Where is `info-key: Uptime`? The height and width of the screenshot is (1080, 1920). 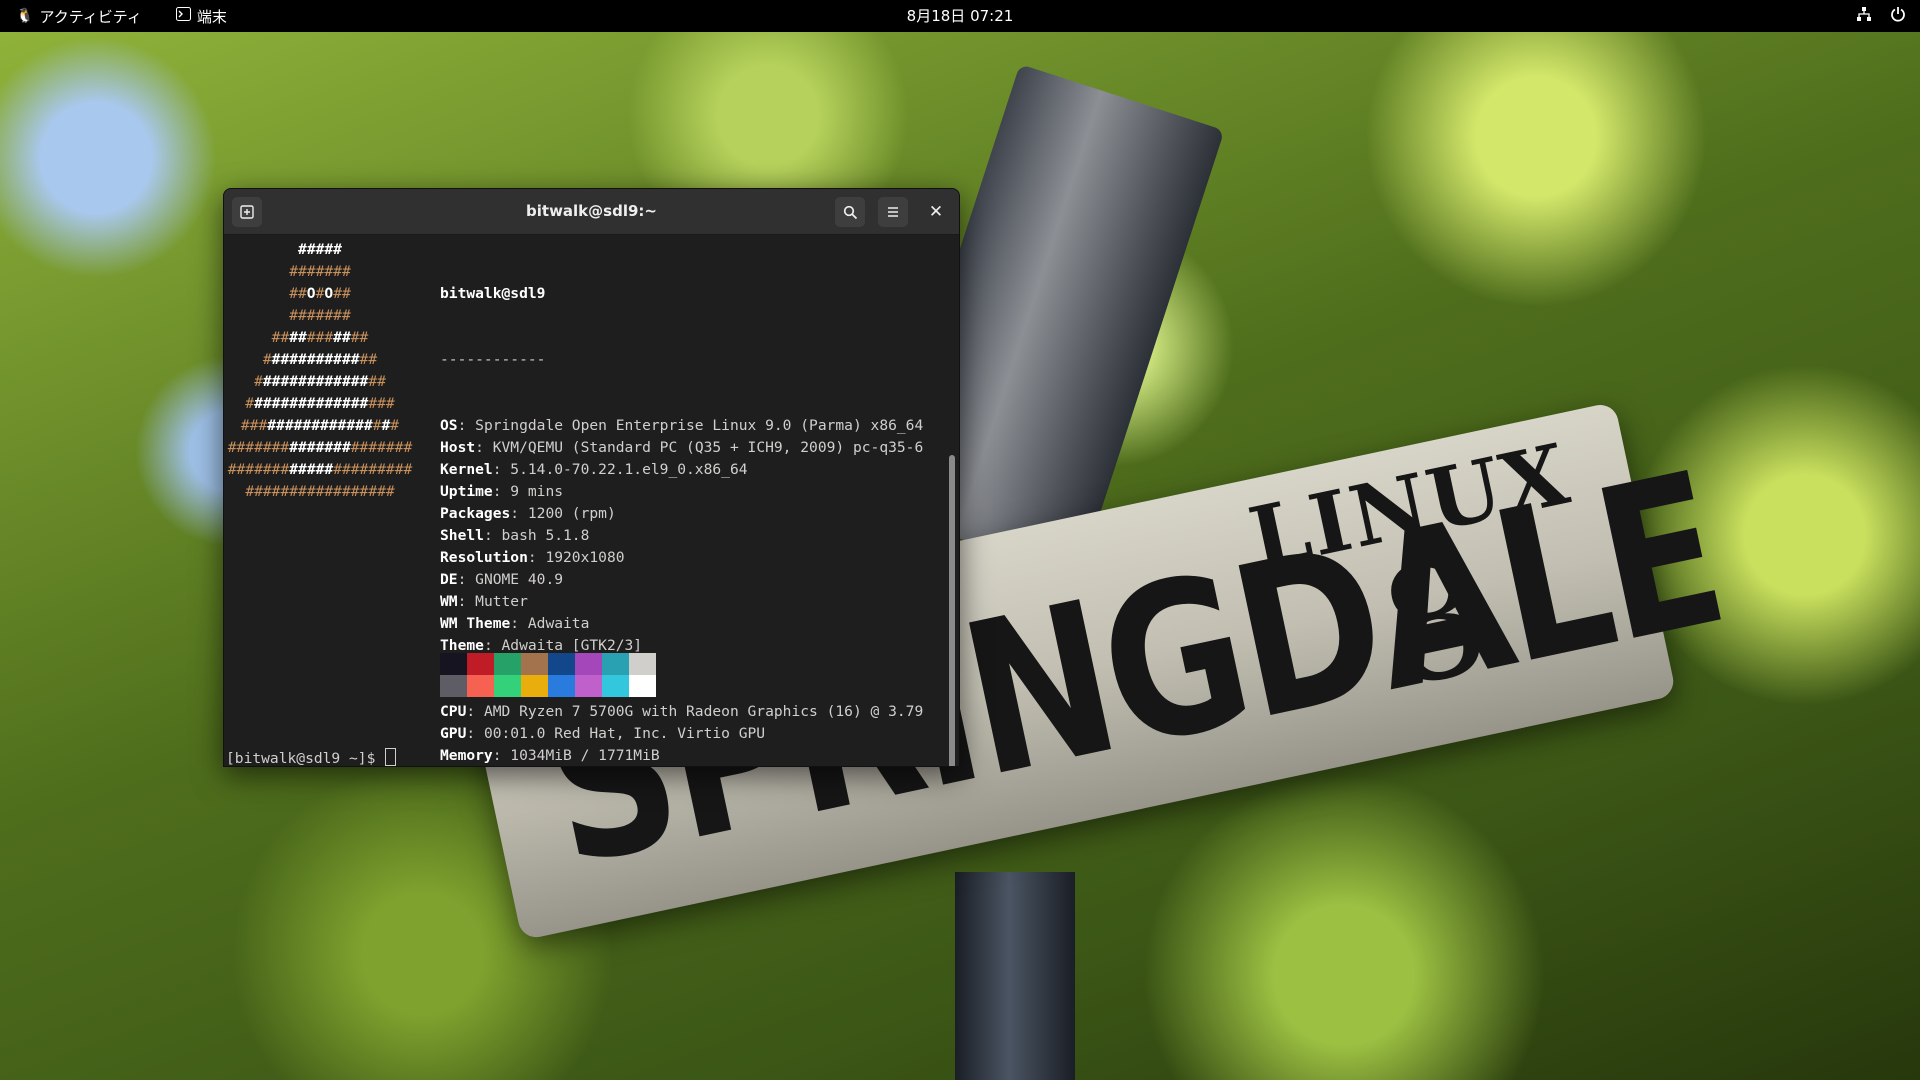
info-key: Uptime is located at coordinates (466, 491).